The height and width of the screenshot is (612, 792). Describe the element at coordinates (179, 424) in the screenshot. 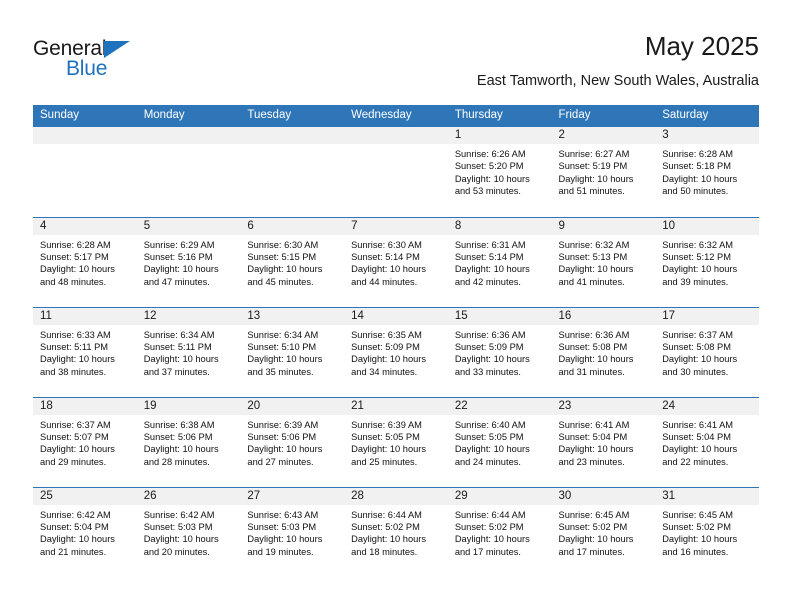

I see `sunrise-time: Sunrise: 6:38 AM` at that location.